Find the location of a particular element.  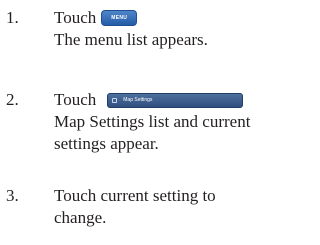

step-body: Touch MENU The menu list appears. is located at coordinates (168, 29).